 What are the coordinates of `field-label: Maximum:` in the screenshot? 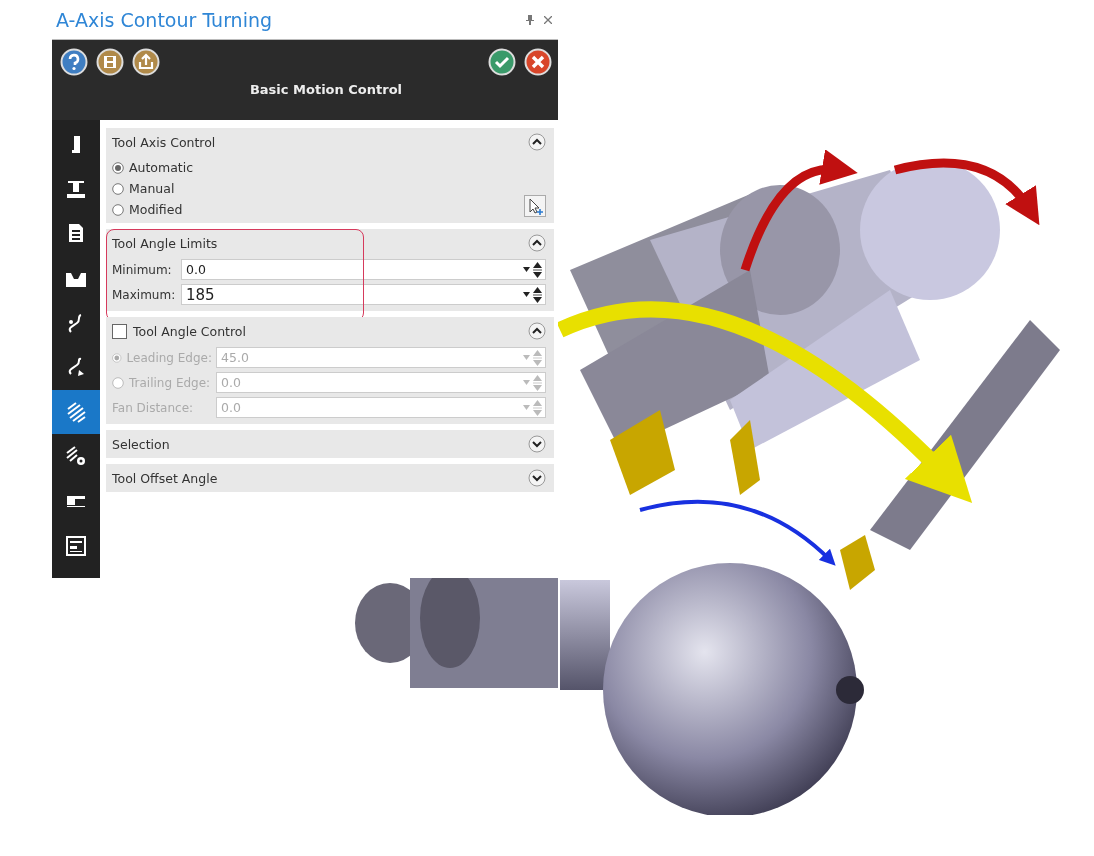 It's located at (144, 294).